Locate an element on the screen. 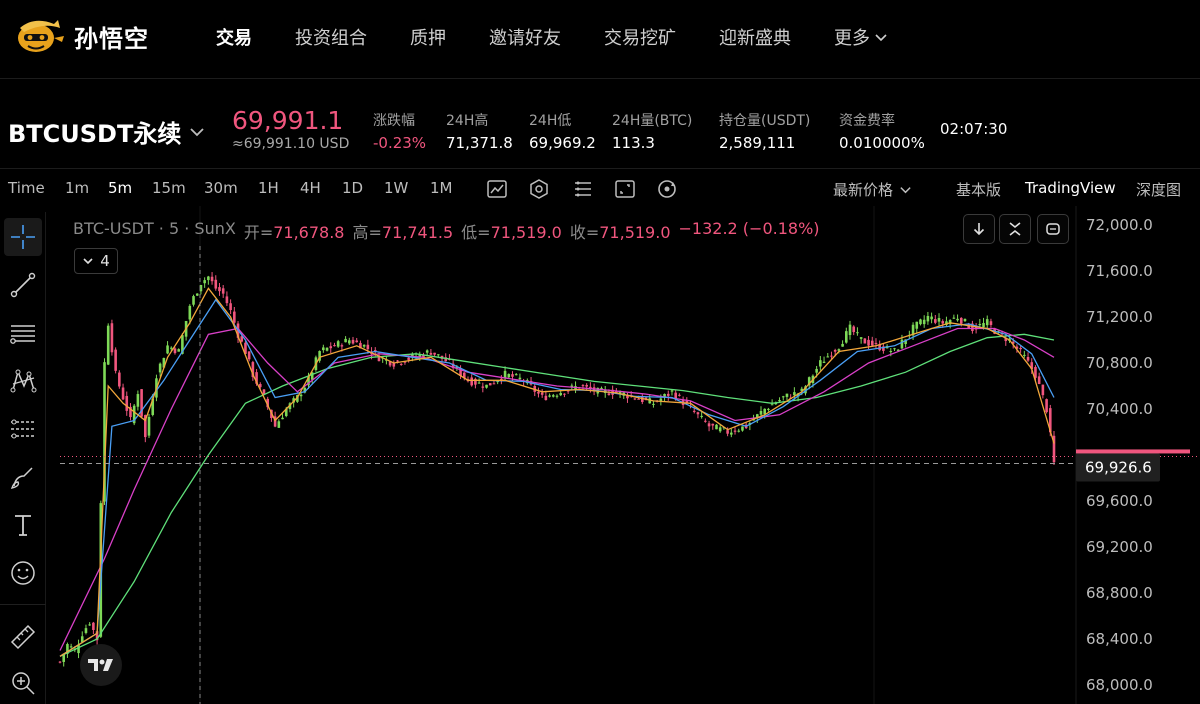  interval-1m-month: 1M is located at coordinates (441, 188).